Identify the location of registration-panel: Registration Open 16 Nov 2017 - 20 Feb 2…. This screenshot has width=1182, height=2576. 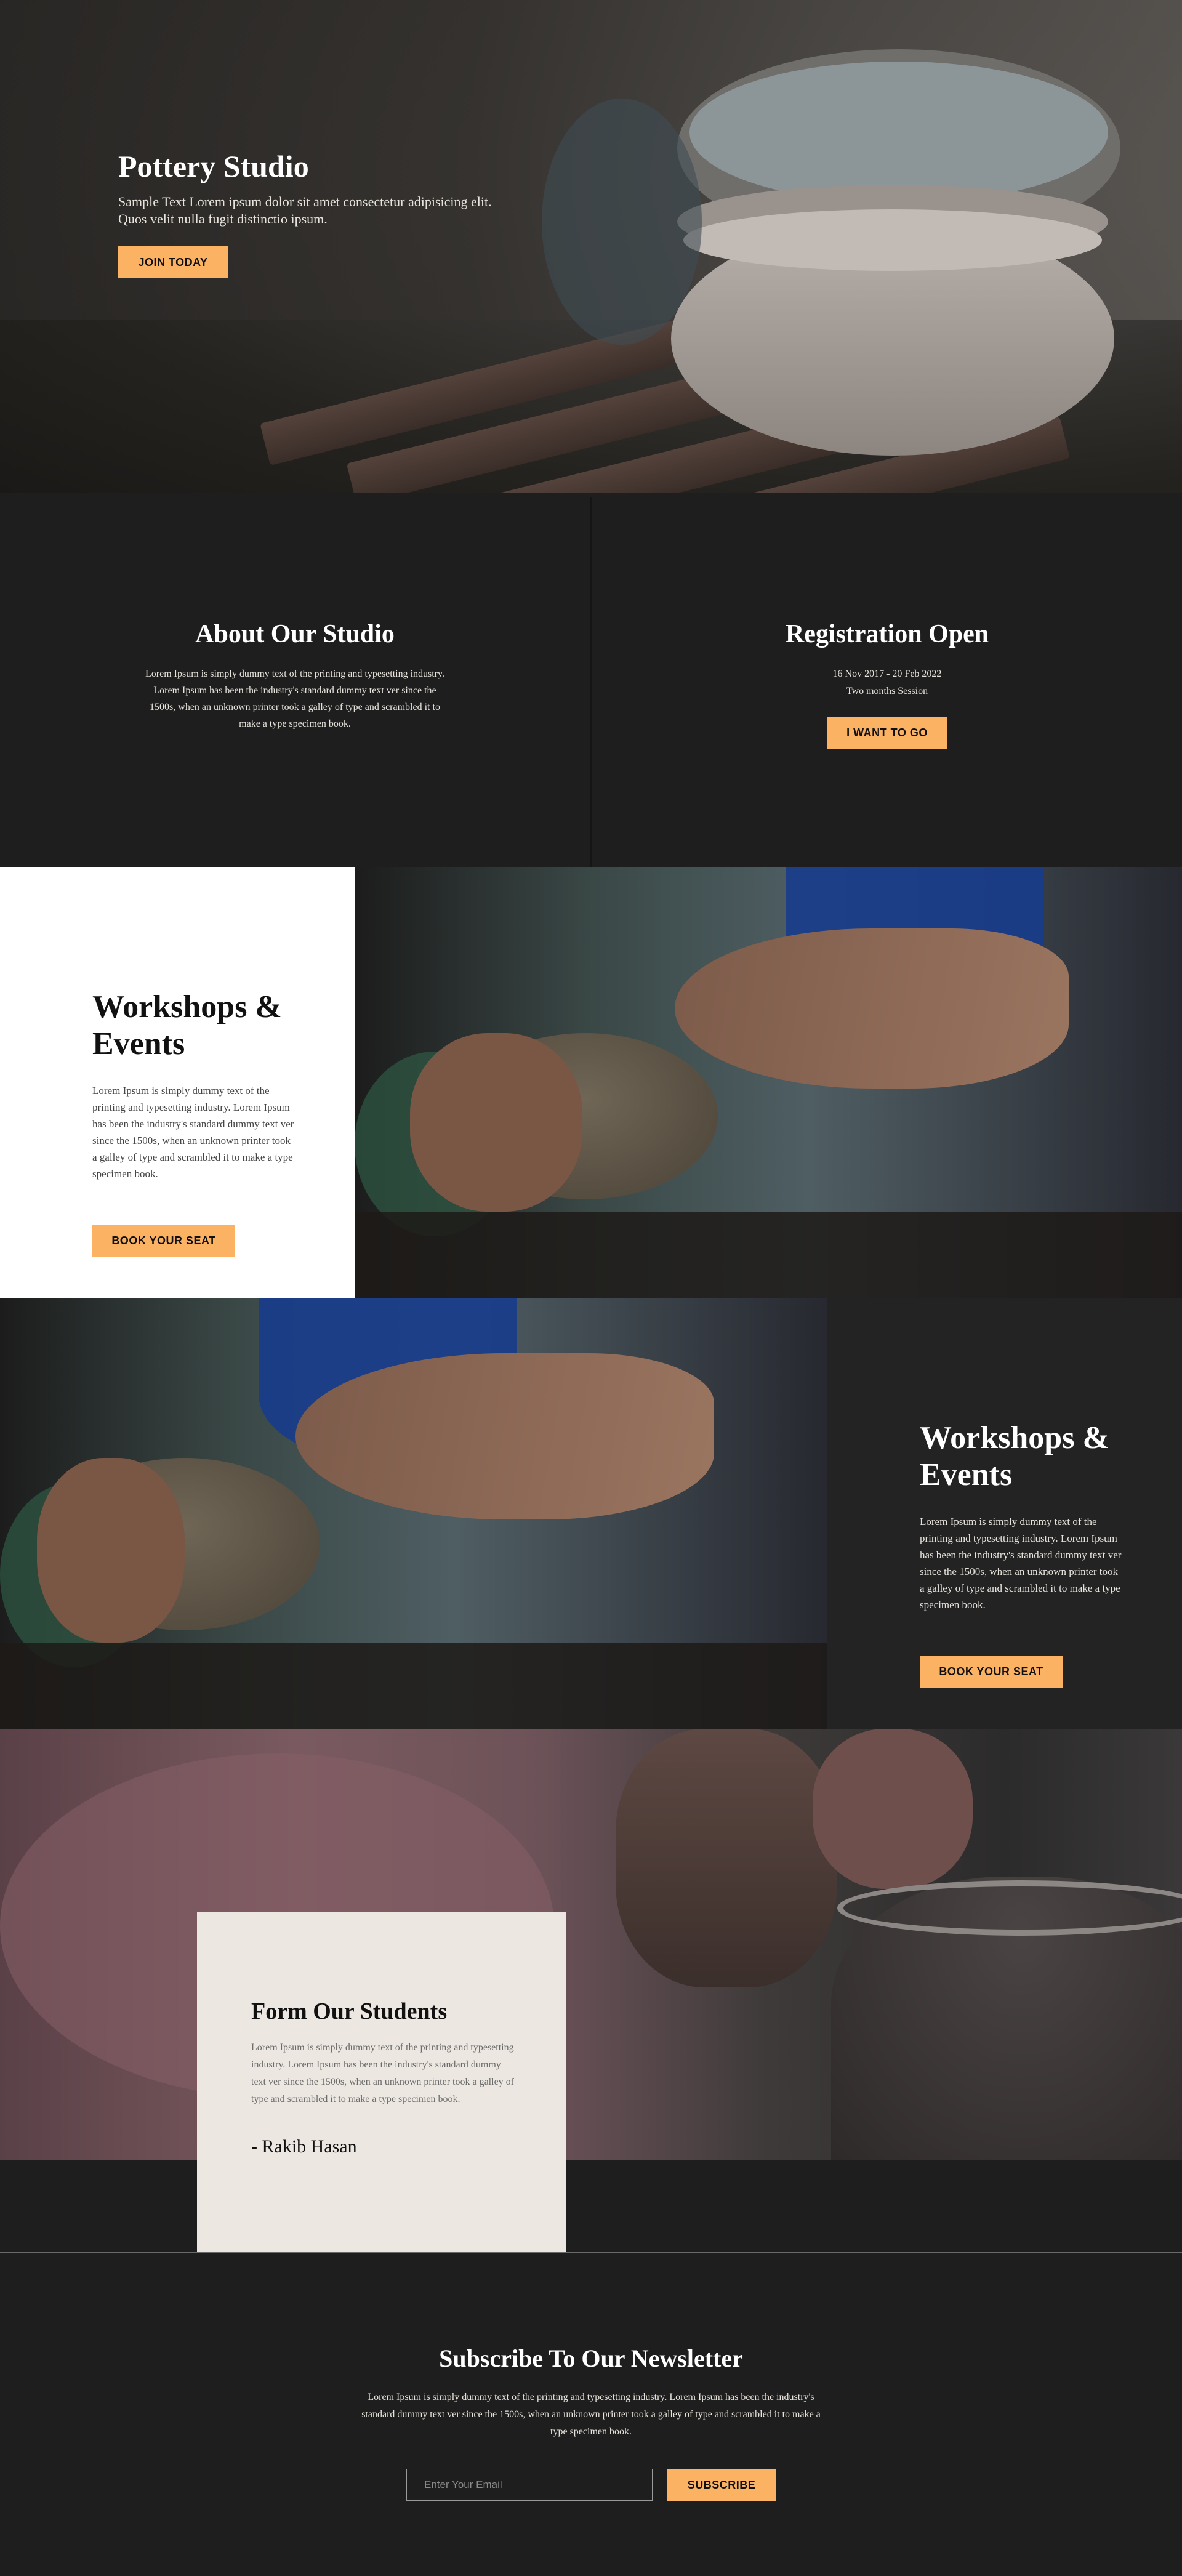
(887, 682).